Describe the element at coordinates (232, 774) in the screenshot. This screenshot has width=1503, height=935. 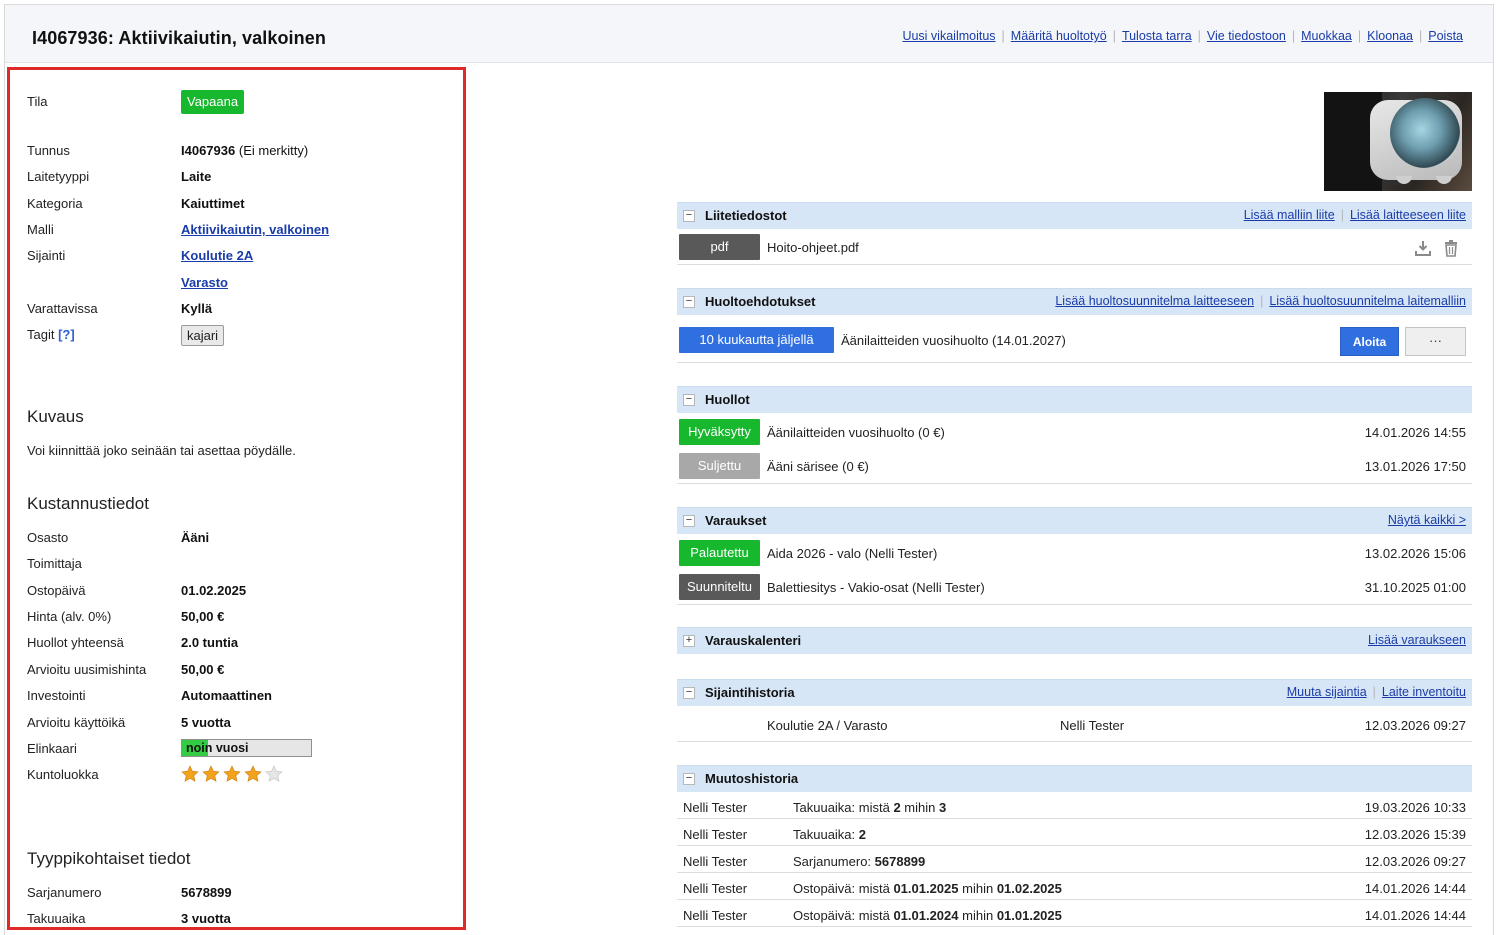
I see `condition-stars` at that location.